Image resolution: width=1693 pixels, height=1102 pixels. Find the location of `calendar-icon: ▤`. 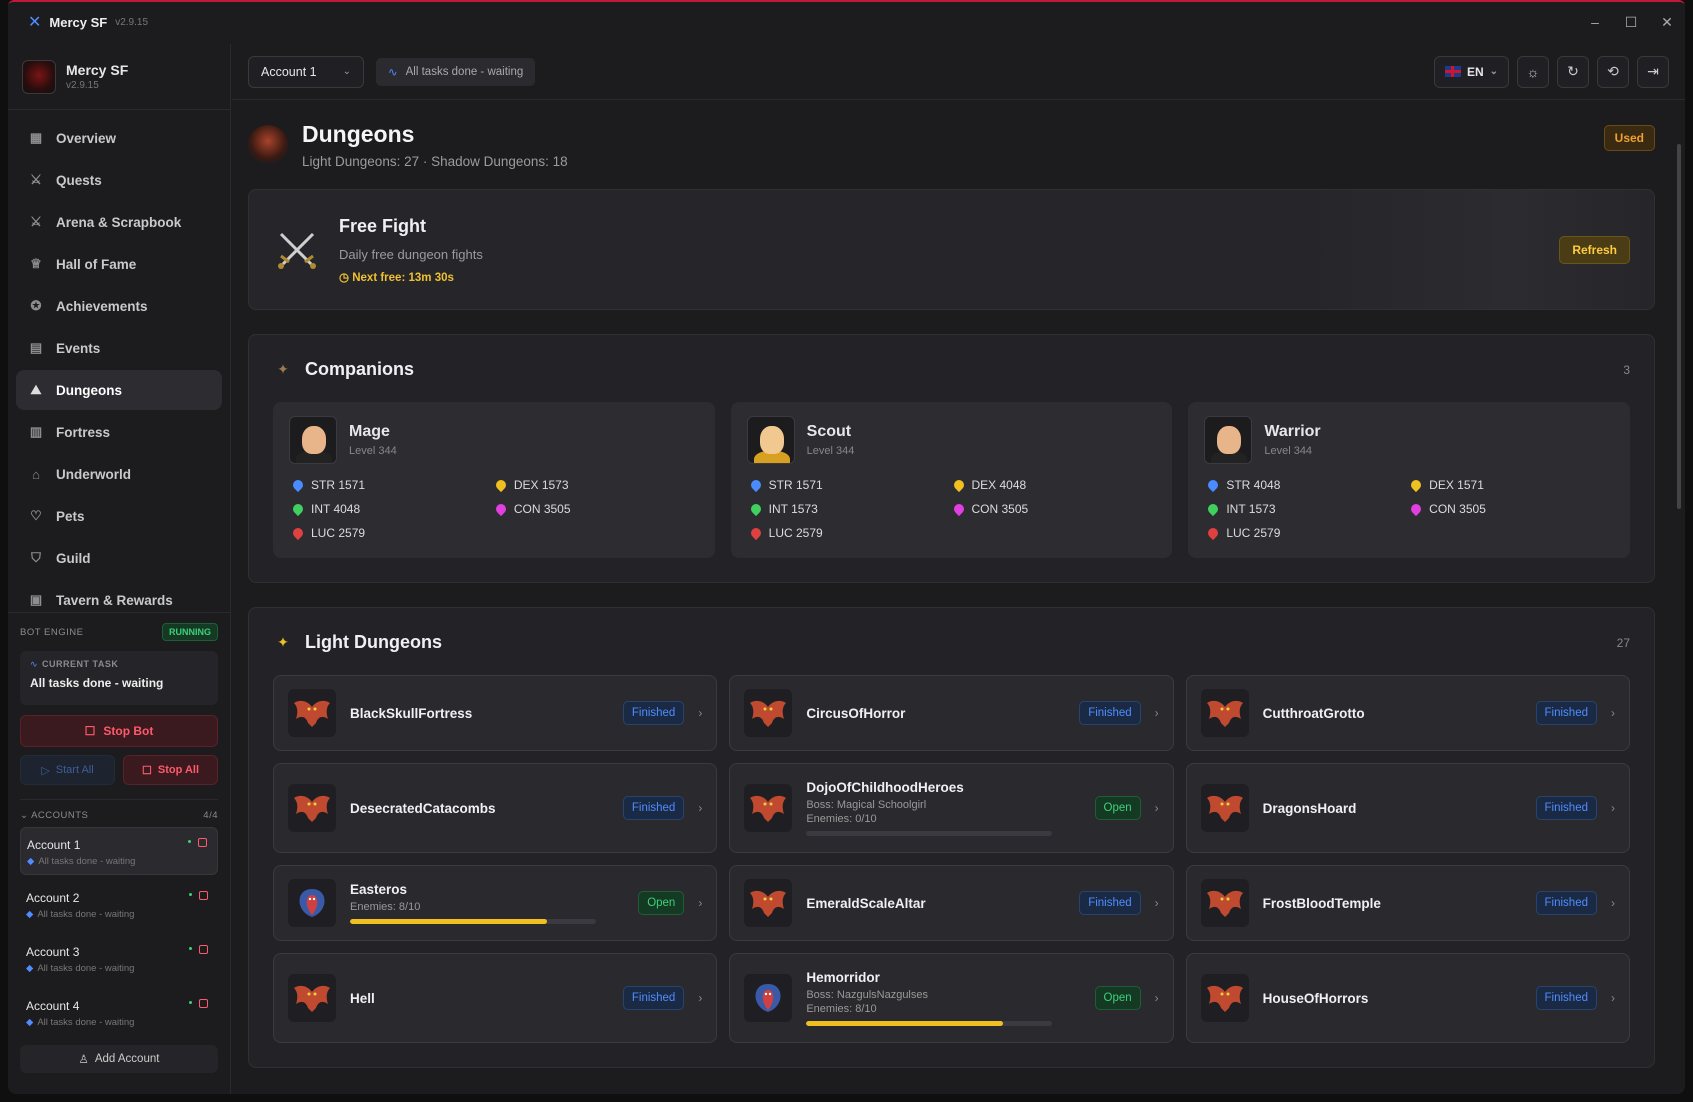

calendar-icon: ▤ is located at coordinates (36, 347).